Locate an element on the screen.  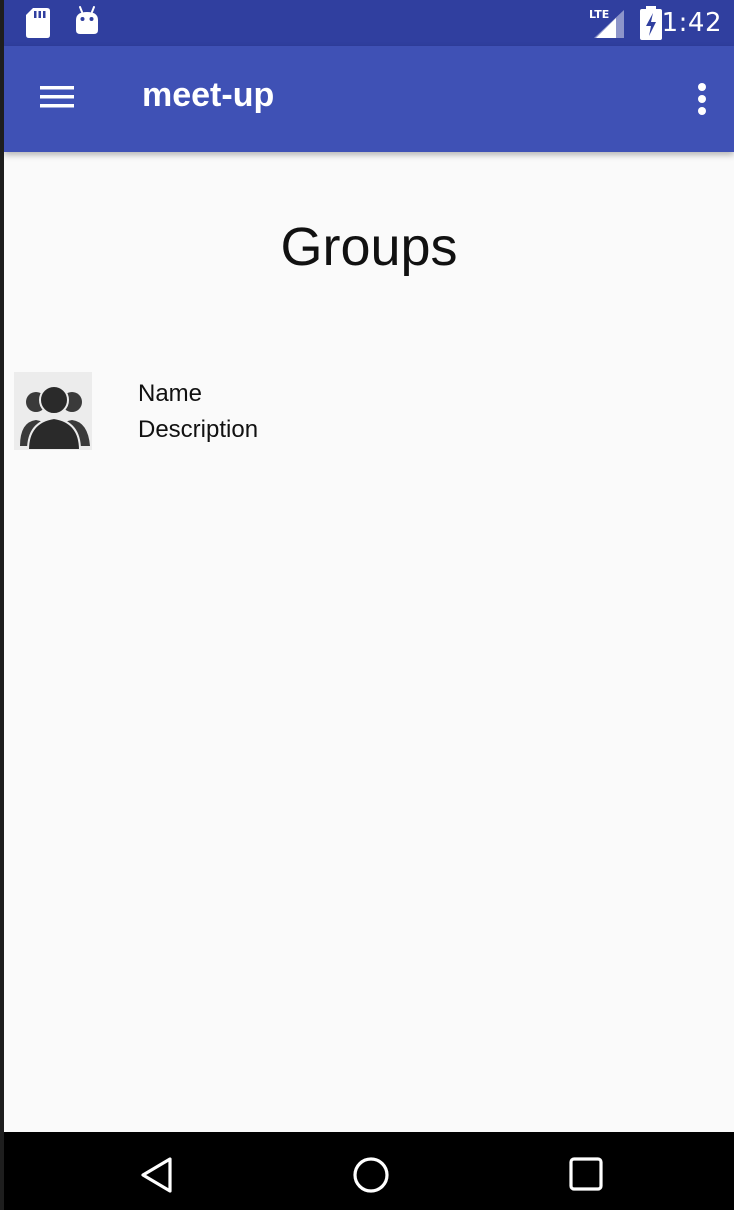
group-avatar is located at coordinates (53, 411).